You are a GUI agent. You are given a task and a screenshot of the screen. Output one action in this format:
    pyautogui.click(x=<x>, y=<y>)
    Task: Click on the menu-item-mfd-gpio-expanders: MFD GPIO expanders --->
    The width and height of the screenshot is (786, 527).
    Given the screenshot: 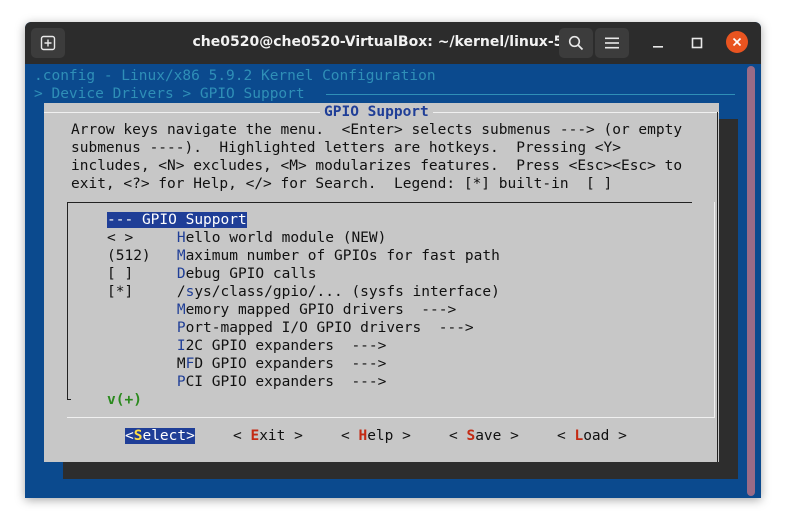 What is the action you would take?
    pyautogui.click(x=247, y=364)
    